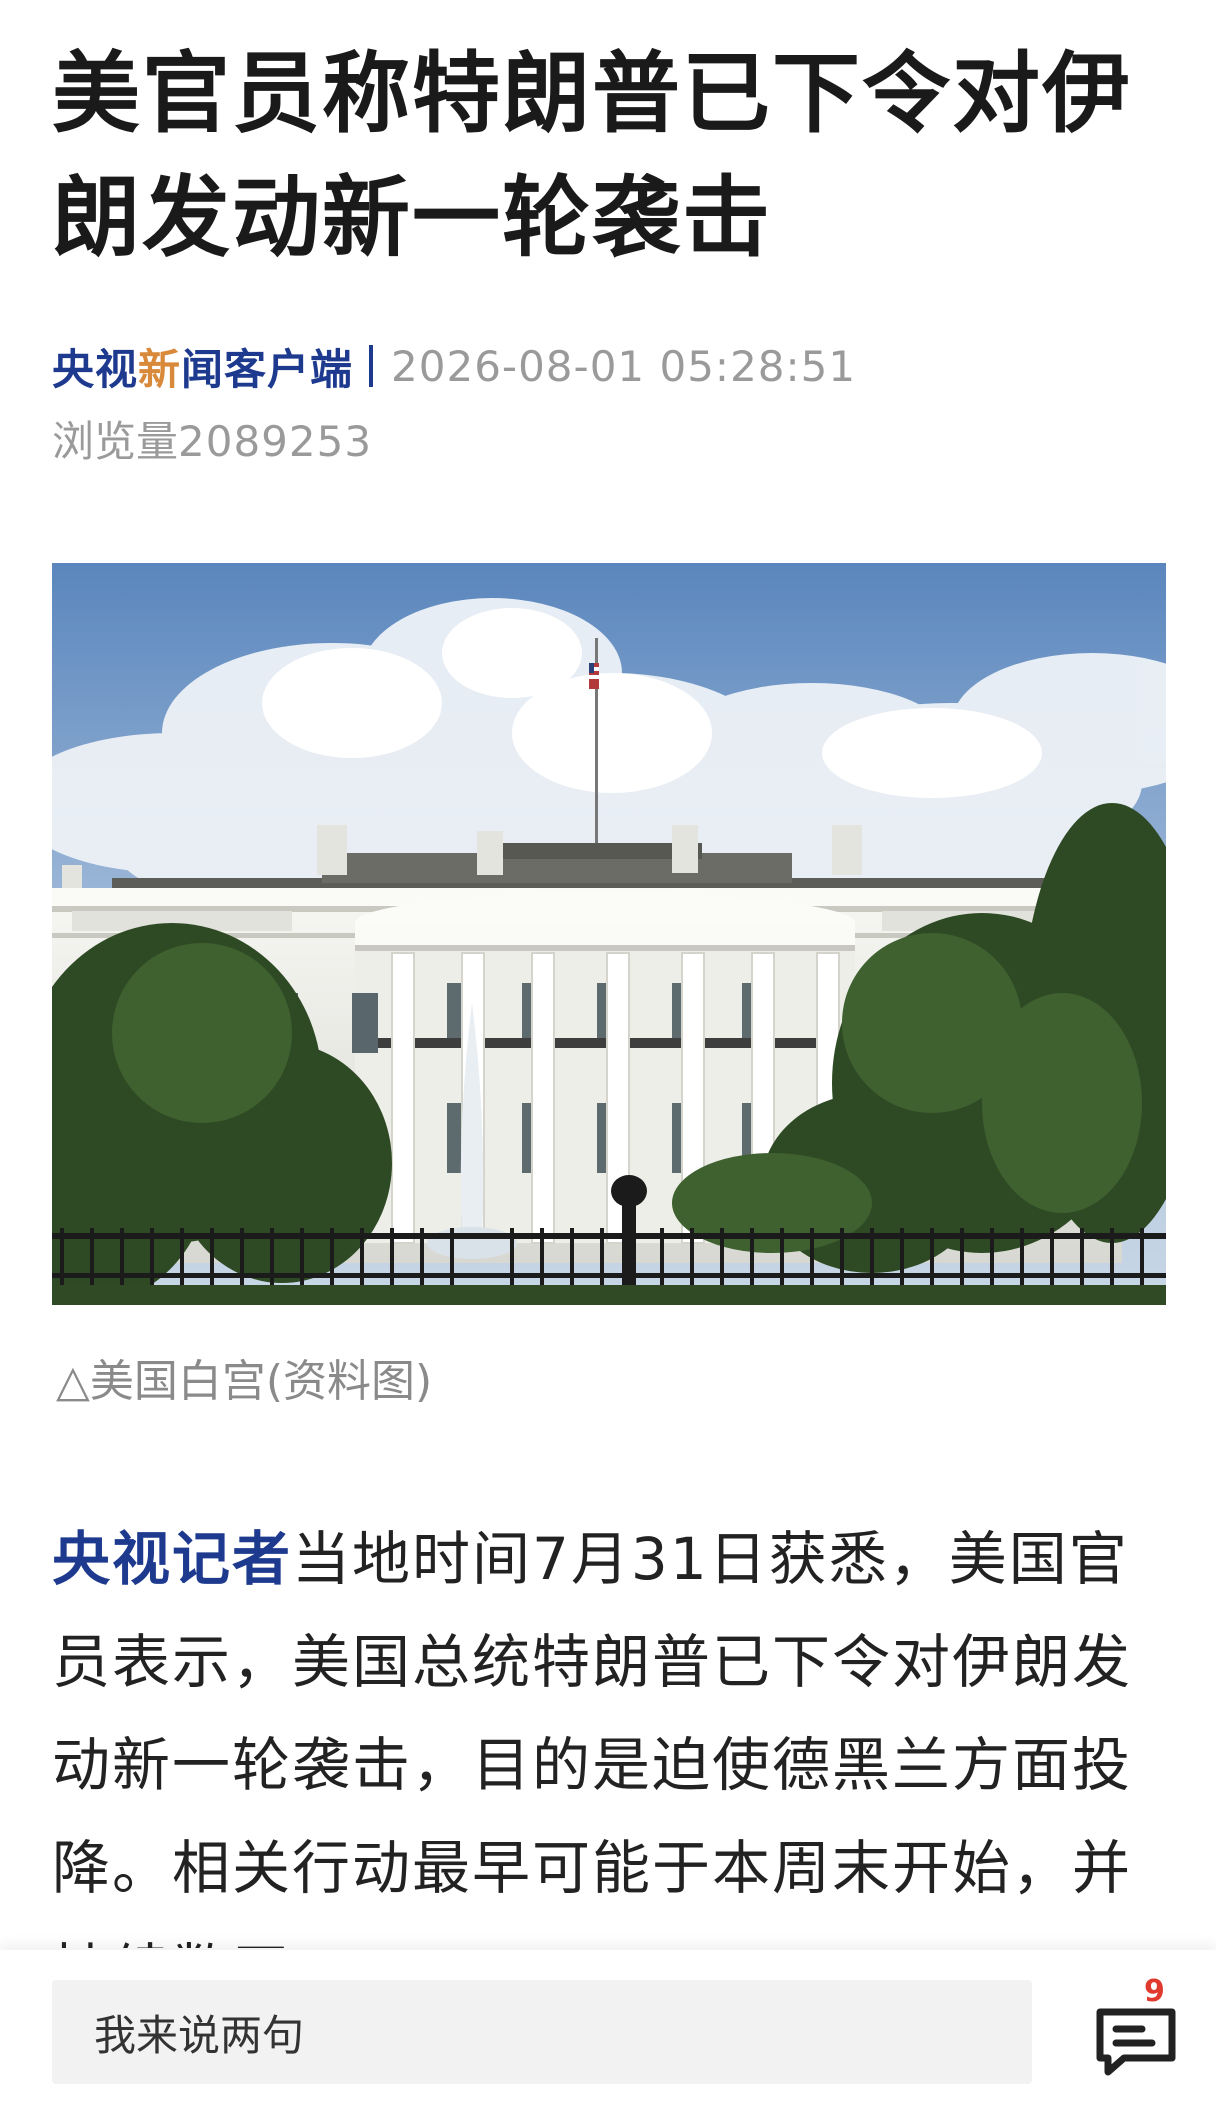  Describe the element at coordinates (624, 366) in the screenshot. I see `publish-timestamp: 2026-08-01 05:28:51` at that location.